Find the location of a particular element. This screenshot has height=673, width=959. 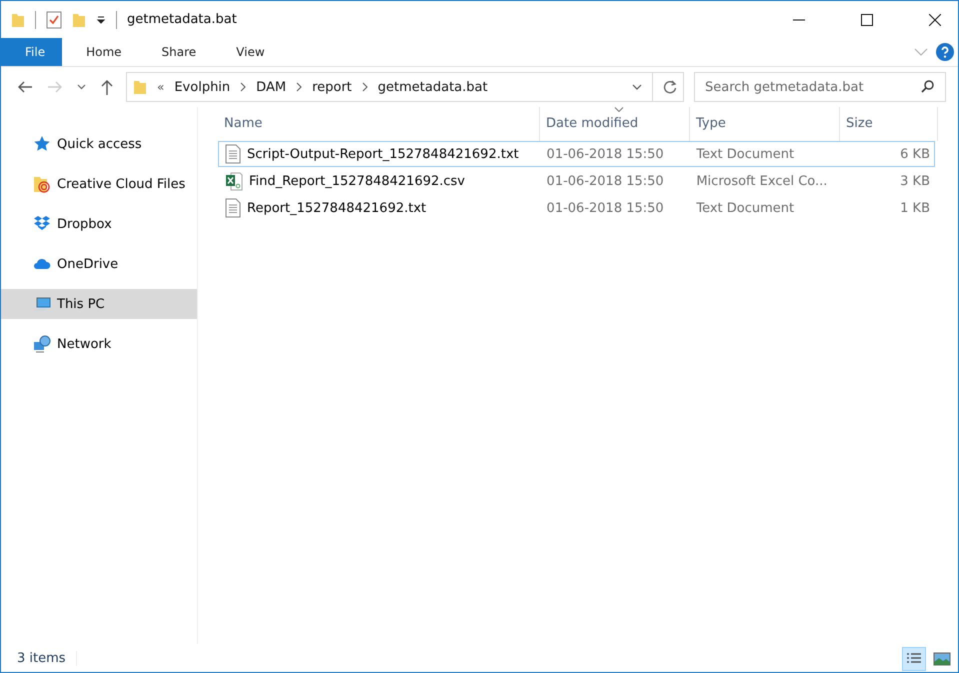

maximize-icon is located at coordinates (867, 20).